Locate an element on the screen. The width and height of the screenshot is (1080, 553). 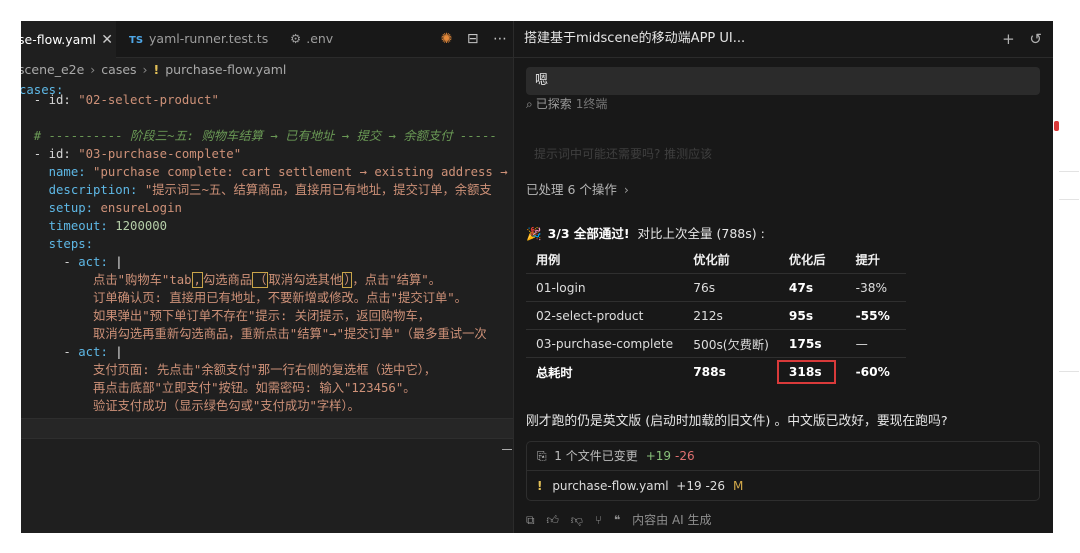
breadcrumb-item: scene_e2e is located at coordinates (52, 69).